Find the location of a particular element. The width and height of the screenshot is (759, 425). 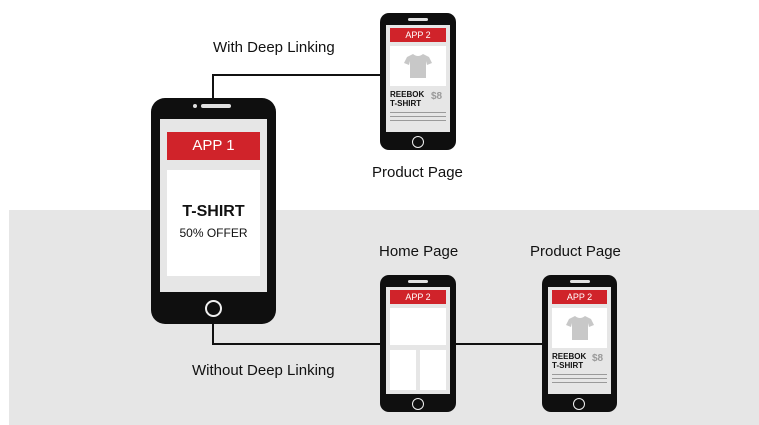

without-deep-linking-label: Without Deep Linking is located at coordinates (263, 370).